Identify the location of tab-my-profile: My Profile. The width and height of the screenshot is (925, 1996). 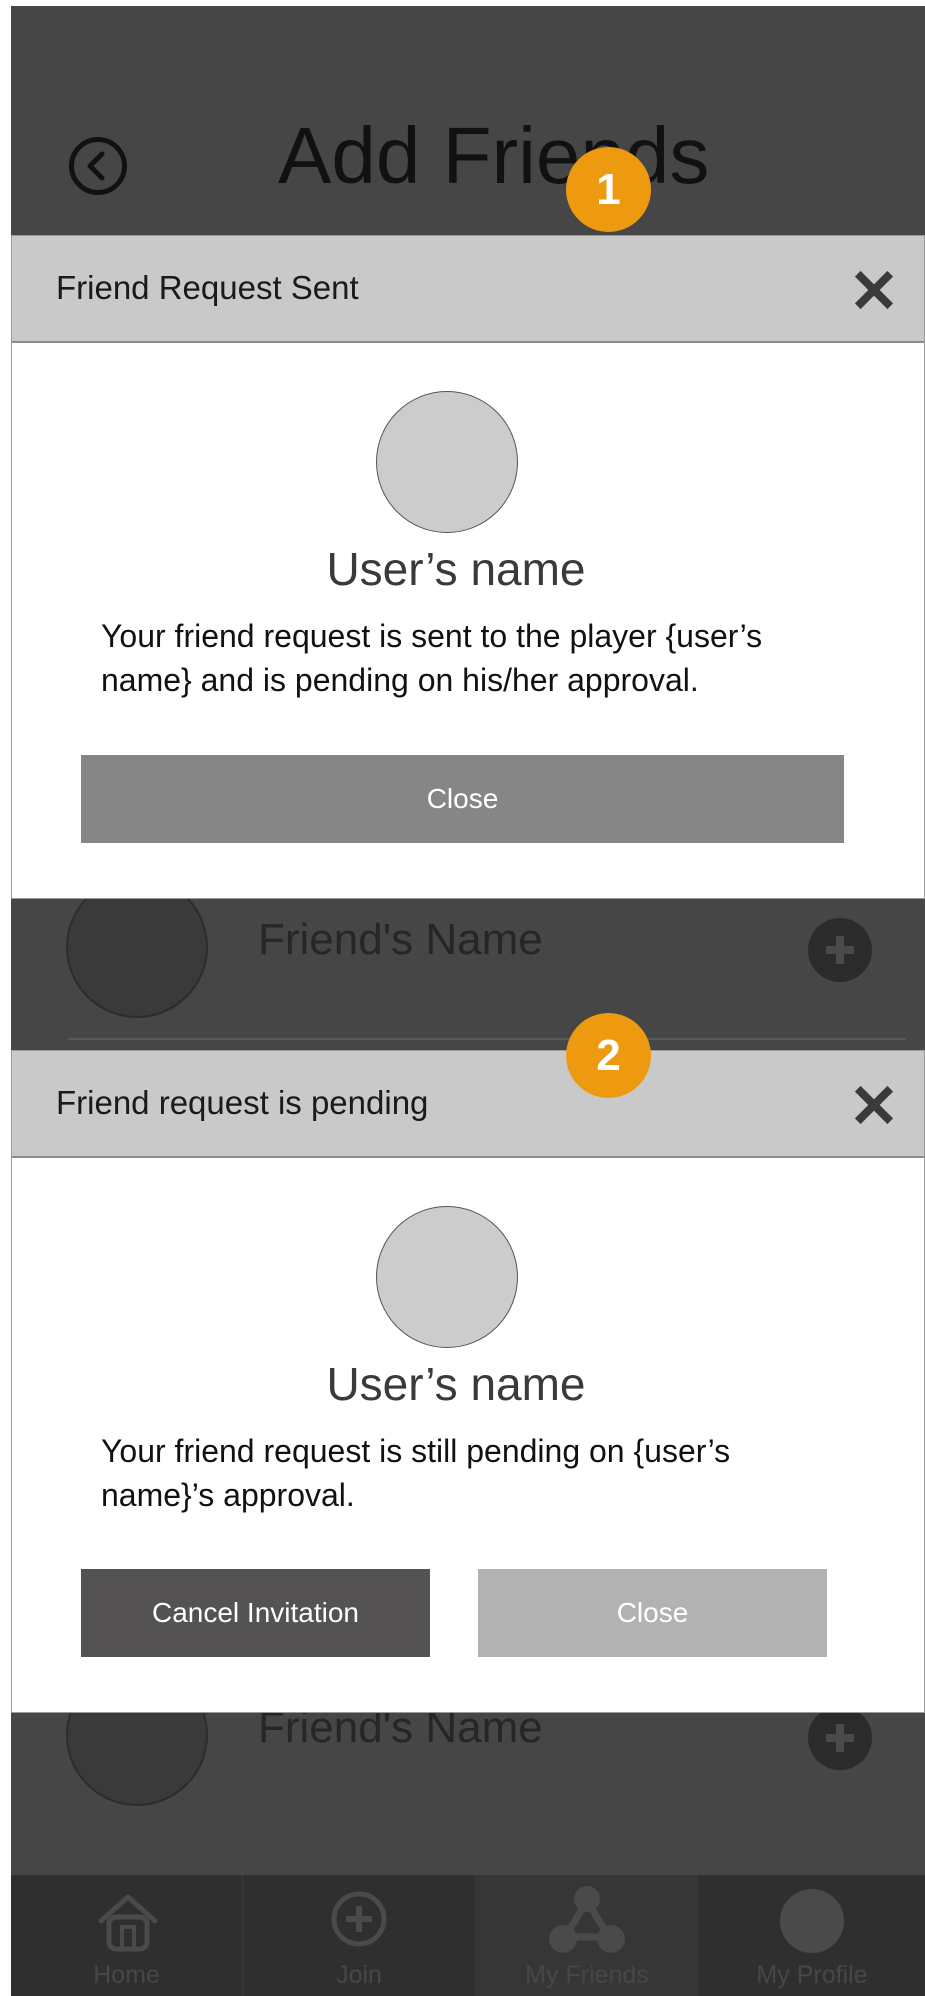
(812, 1935).